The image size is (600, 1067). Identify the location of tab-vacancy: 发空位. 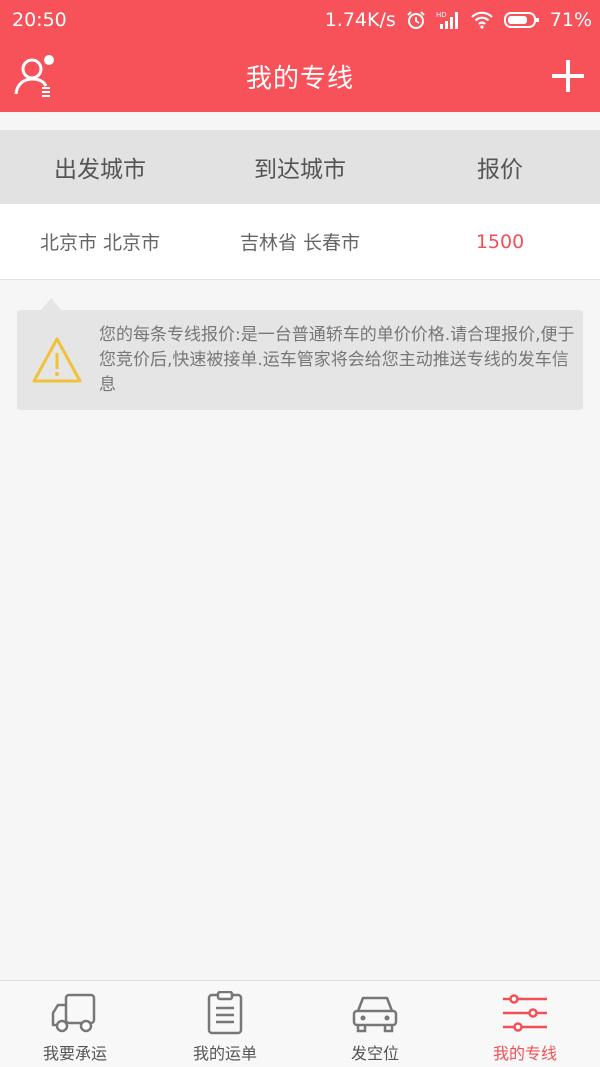
(375, 1024).